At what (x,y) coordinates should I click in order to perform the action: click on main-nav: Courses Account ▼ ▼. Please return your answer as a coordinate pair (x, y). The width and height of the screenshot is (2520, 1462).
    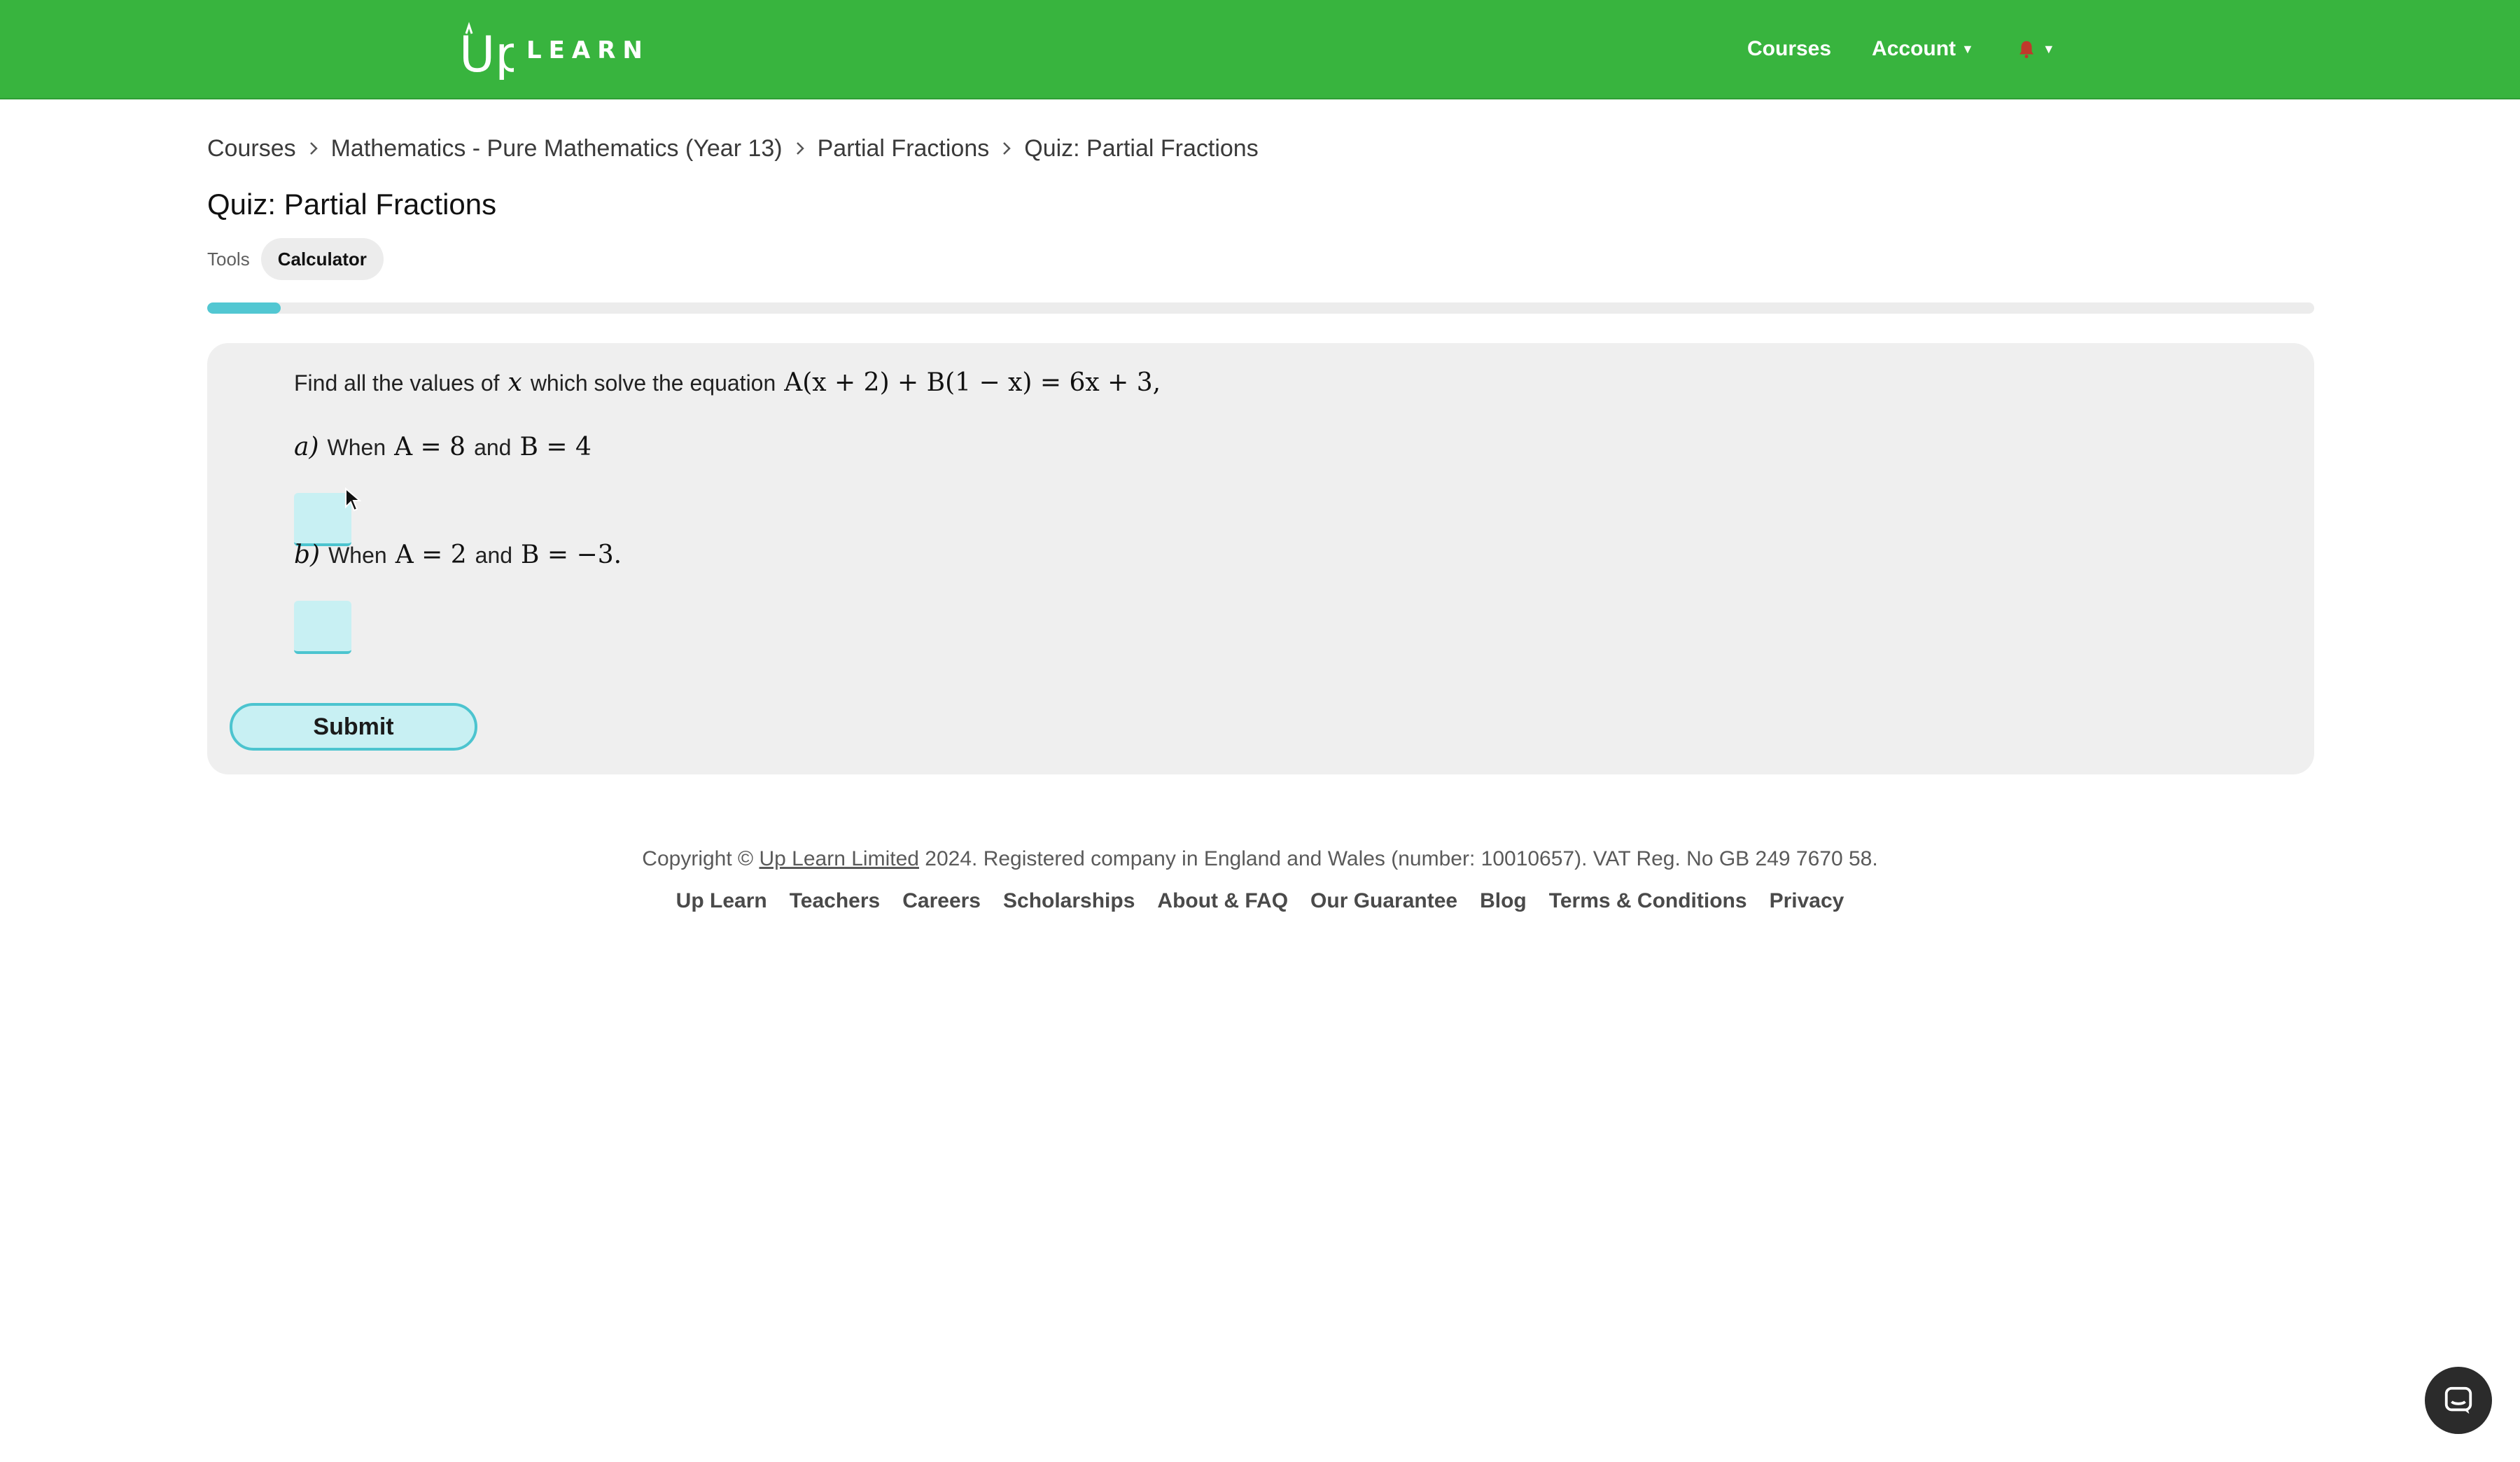
    Looking at the image, I should click on (1901, 49).